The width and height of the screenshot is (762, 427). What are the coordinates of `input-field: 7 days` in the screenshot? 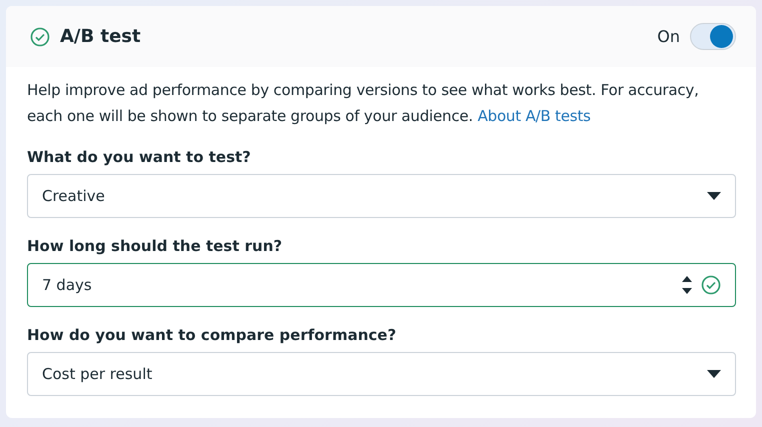 It's located at (381, 285).